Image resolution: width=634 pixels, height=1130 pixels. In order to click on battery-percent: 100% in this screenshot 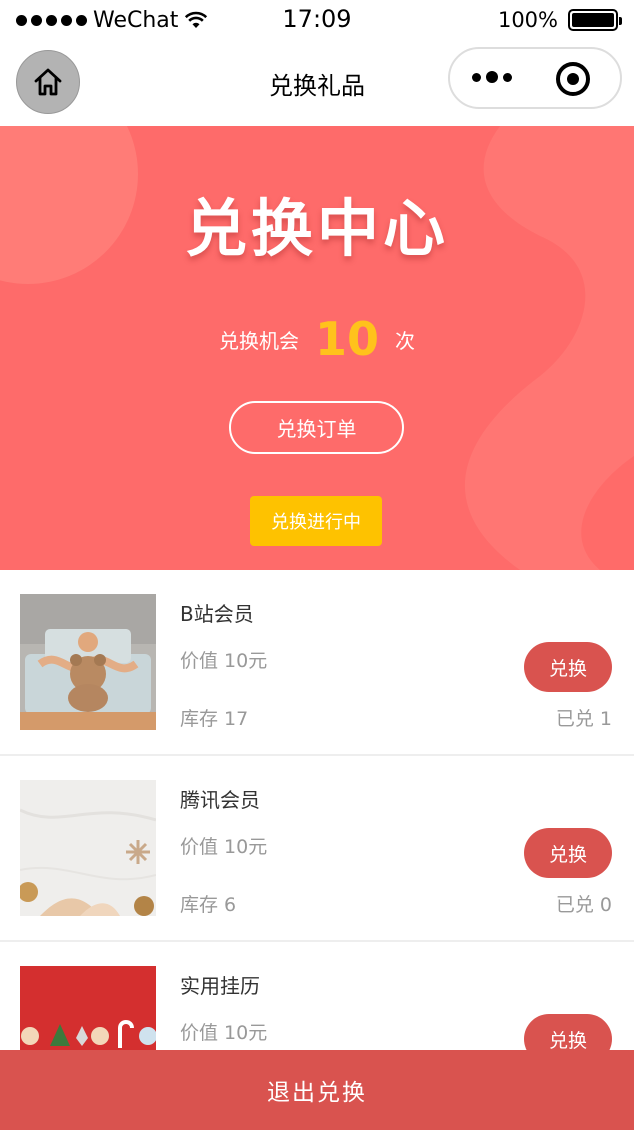, I will do `click(527, 20)`.